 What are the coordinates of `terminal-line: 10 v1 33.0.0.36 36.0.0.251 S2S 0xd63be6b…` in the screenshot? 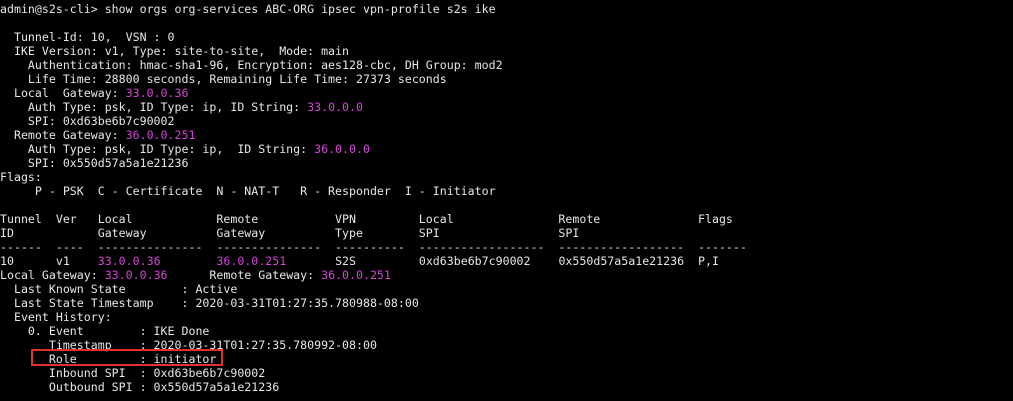 It's located at (359, 261).